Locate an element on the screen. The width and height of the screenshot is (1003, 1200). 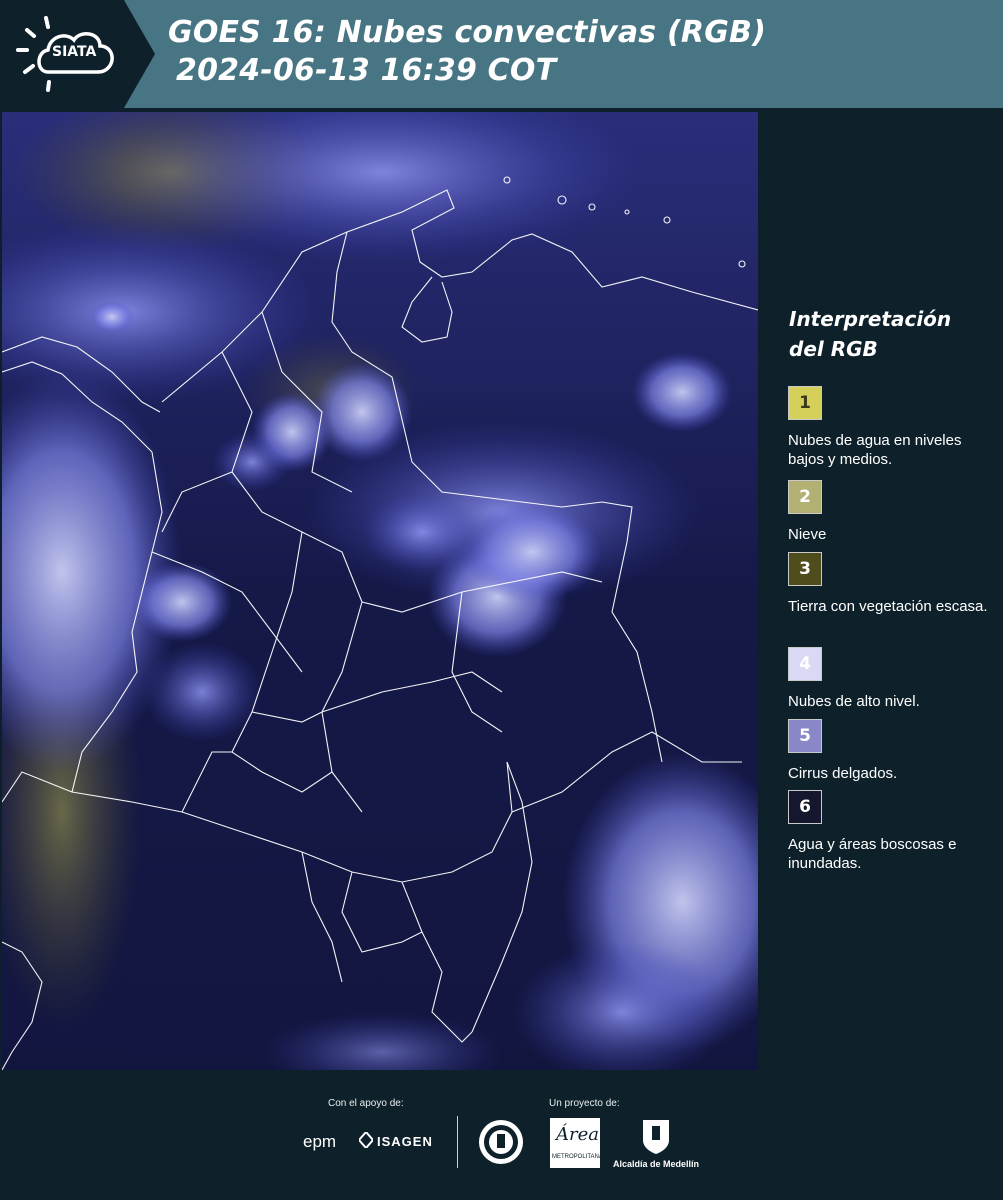
medellin-seal-icon is located at coordinates (501, 1142).